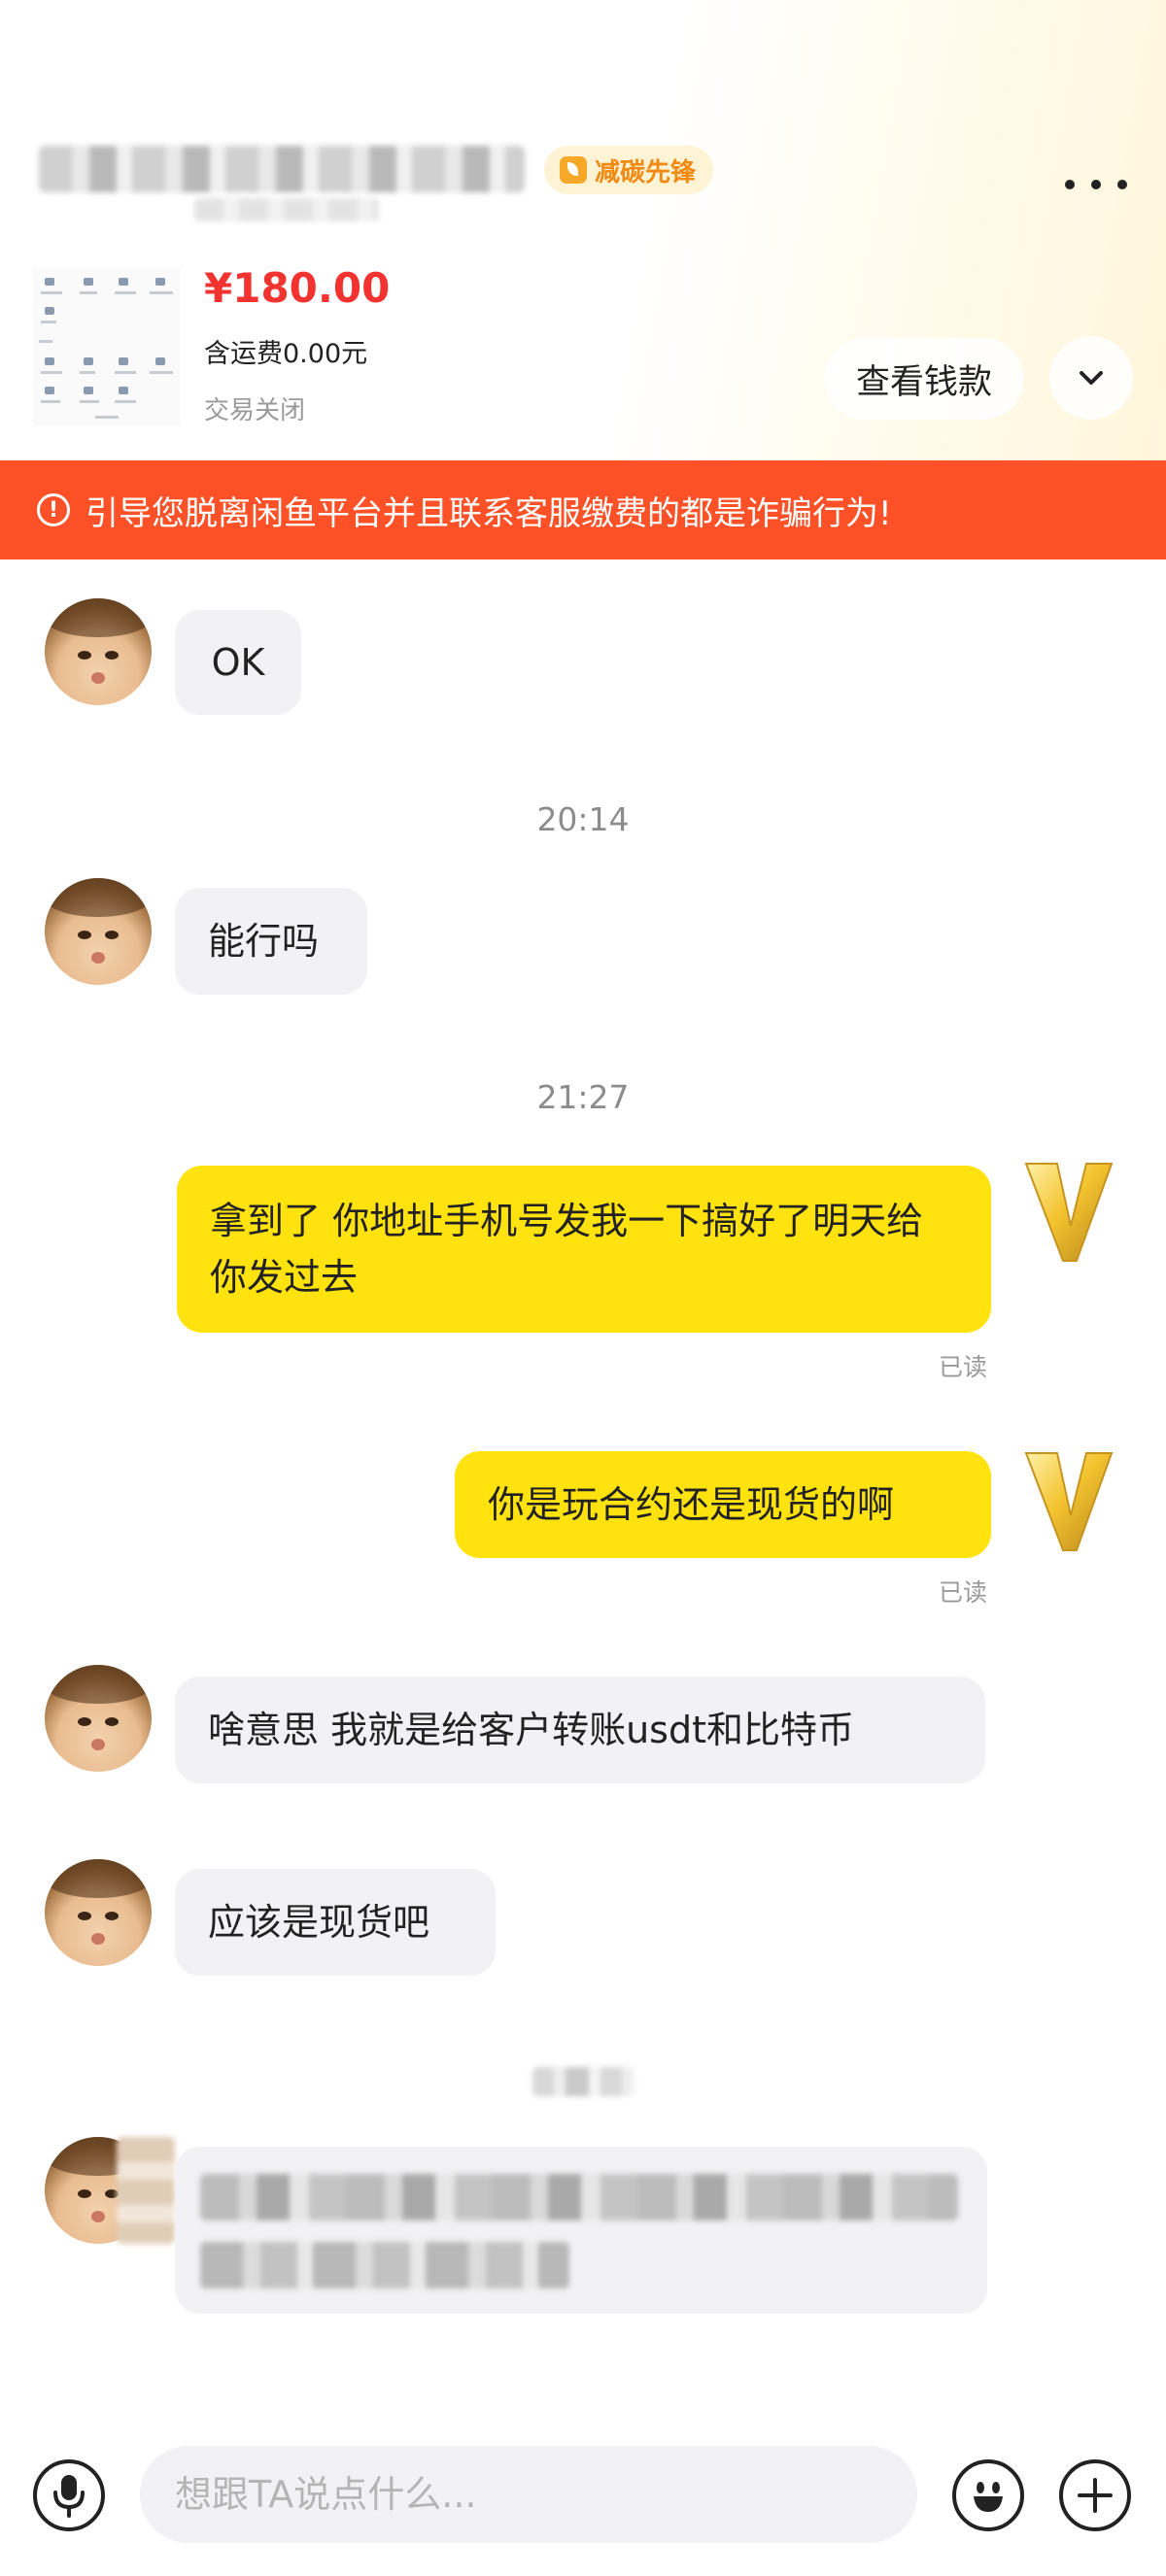 The height and width of the screenshot is (2576, 1166). I want to click on more-actions-button, so click(1095, 2495).